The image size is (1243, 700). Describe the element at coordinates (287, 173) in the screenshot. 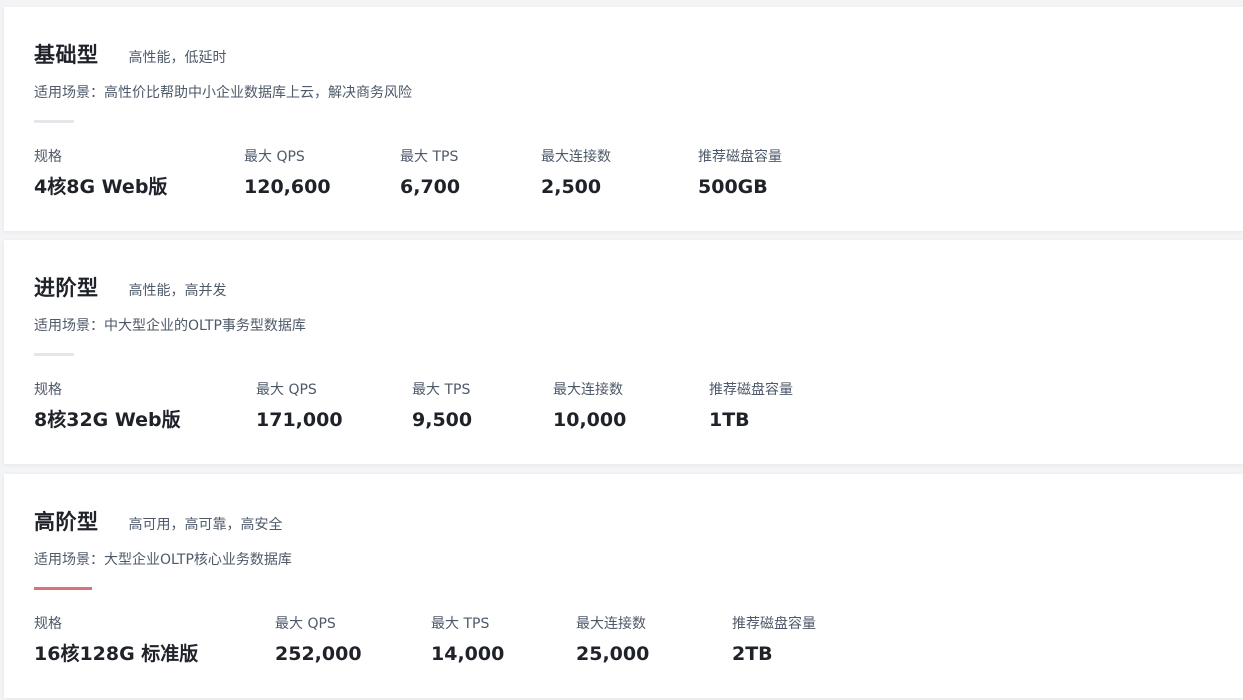

I see `qps-column: 最大 QPS 120,600` at that location.